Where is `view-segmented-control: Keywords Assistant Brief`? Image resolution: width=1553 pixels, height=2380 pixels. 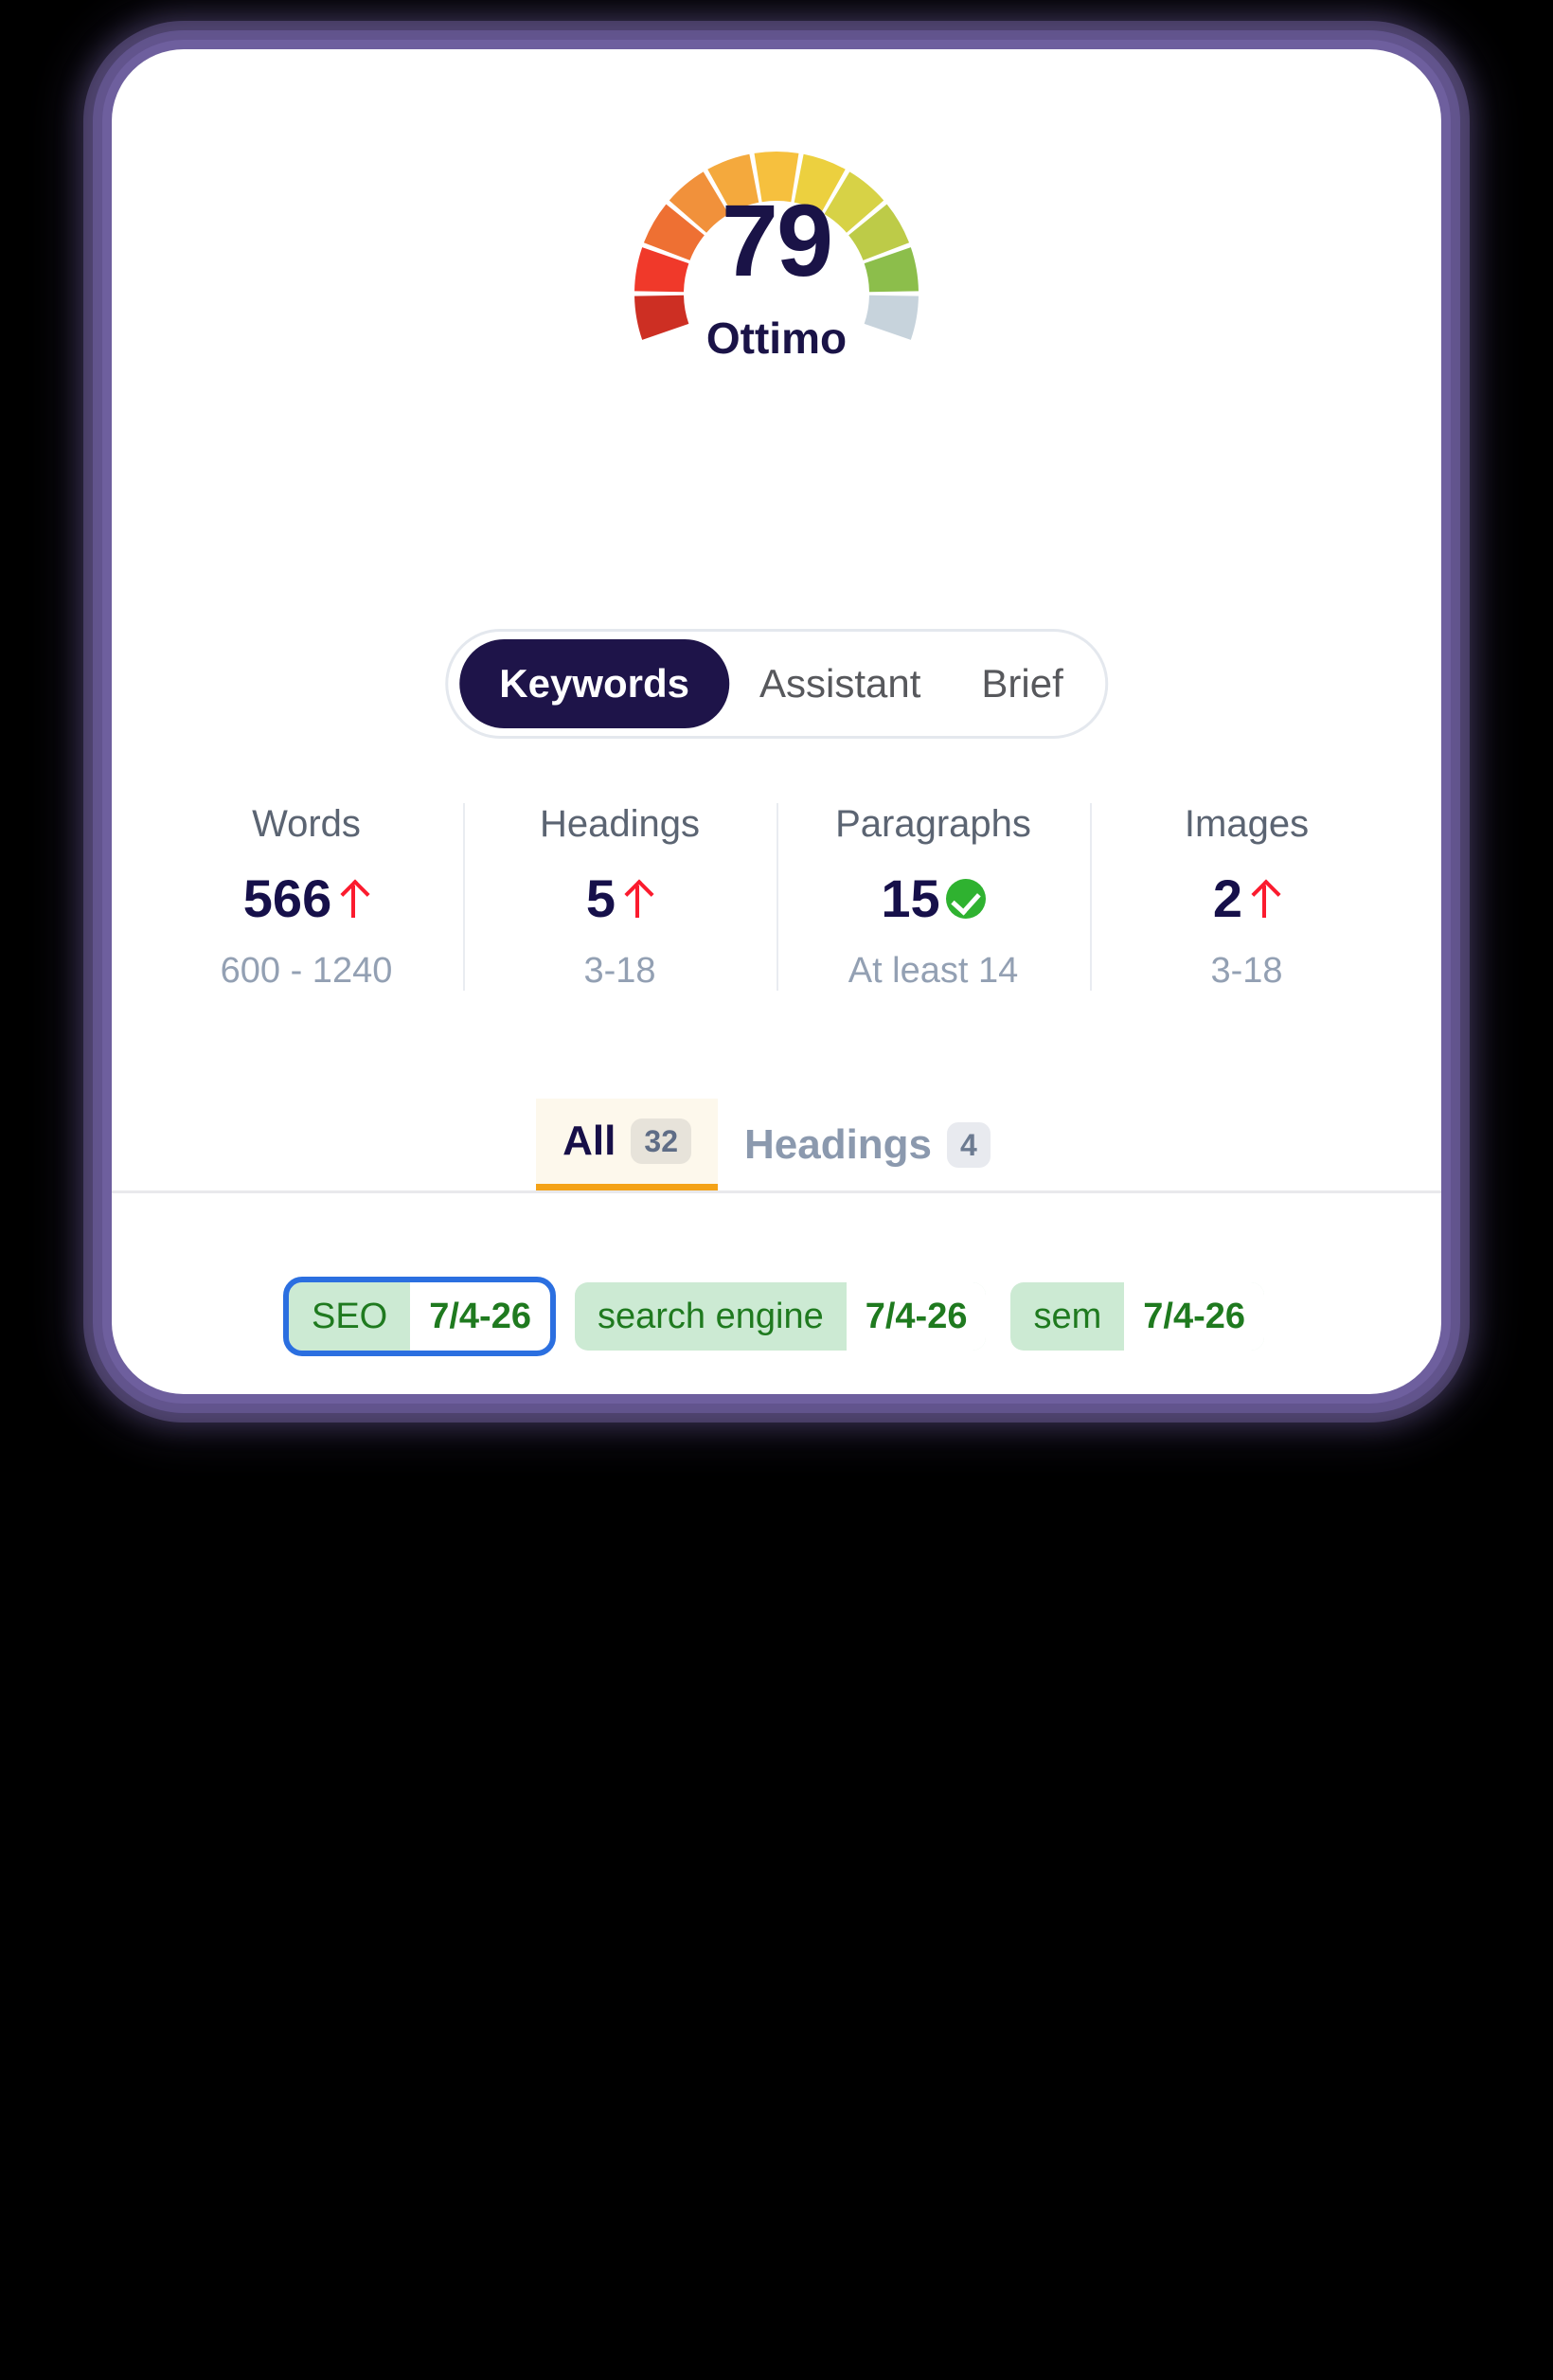
view-segmented-control: Keywords Assistant Brief is located at coordinates (777, 684).